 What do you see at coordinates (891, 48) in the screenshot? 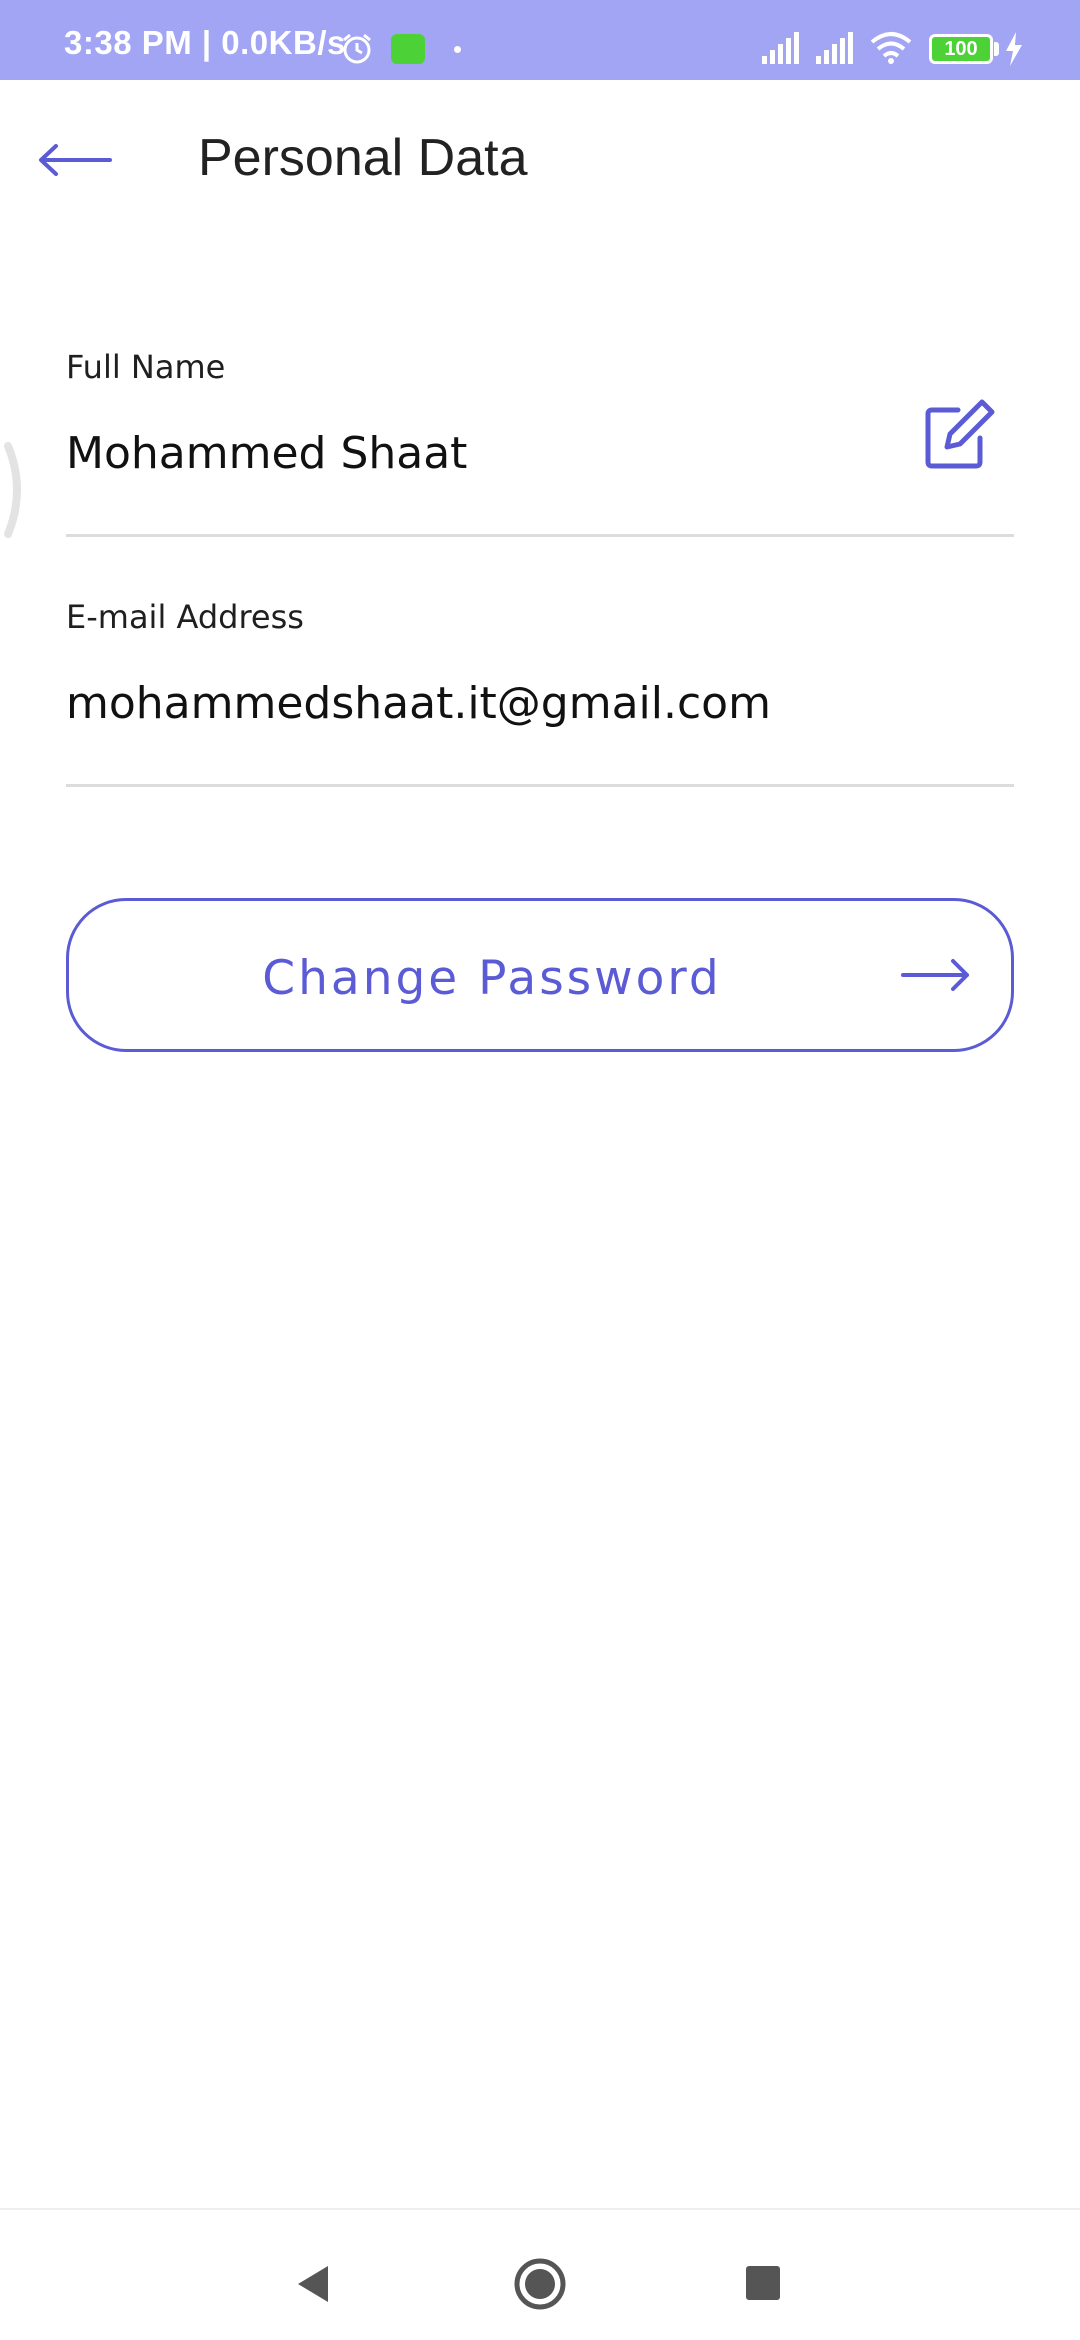
I see `wifi-icon` at bounding box center [891, 48].